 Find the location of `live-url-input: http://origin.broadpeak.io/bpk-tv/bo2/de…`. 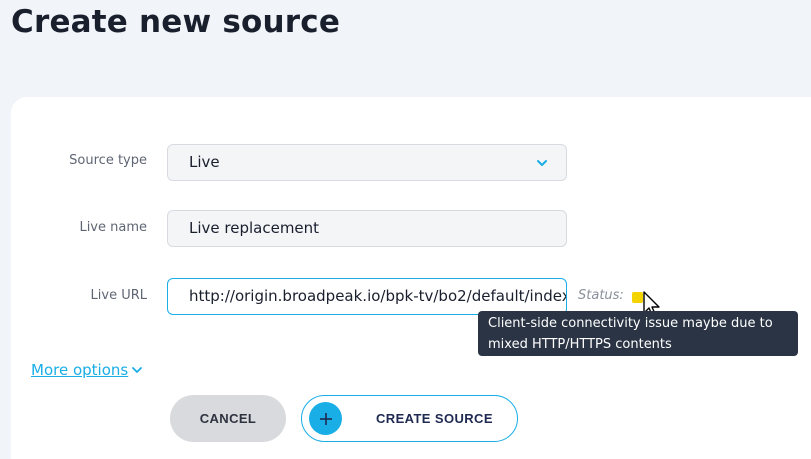

live-url-input: http://origin.broadpeak.io/bpk-tv/bo2/de… is located at coordinates (367, 296).